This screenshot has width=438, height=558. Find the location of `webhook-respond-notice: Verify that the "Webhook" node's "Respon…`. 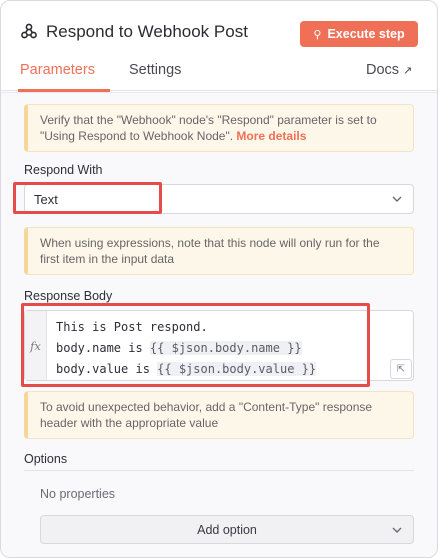

webhook-respond-notice: Verify that the "Webhook" node's "Respon… is located at coordinates (219, 128).